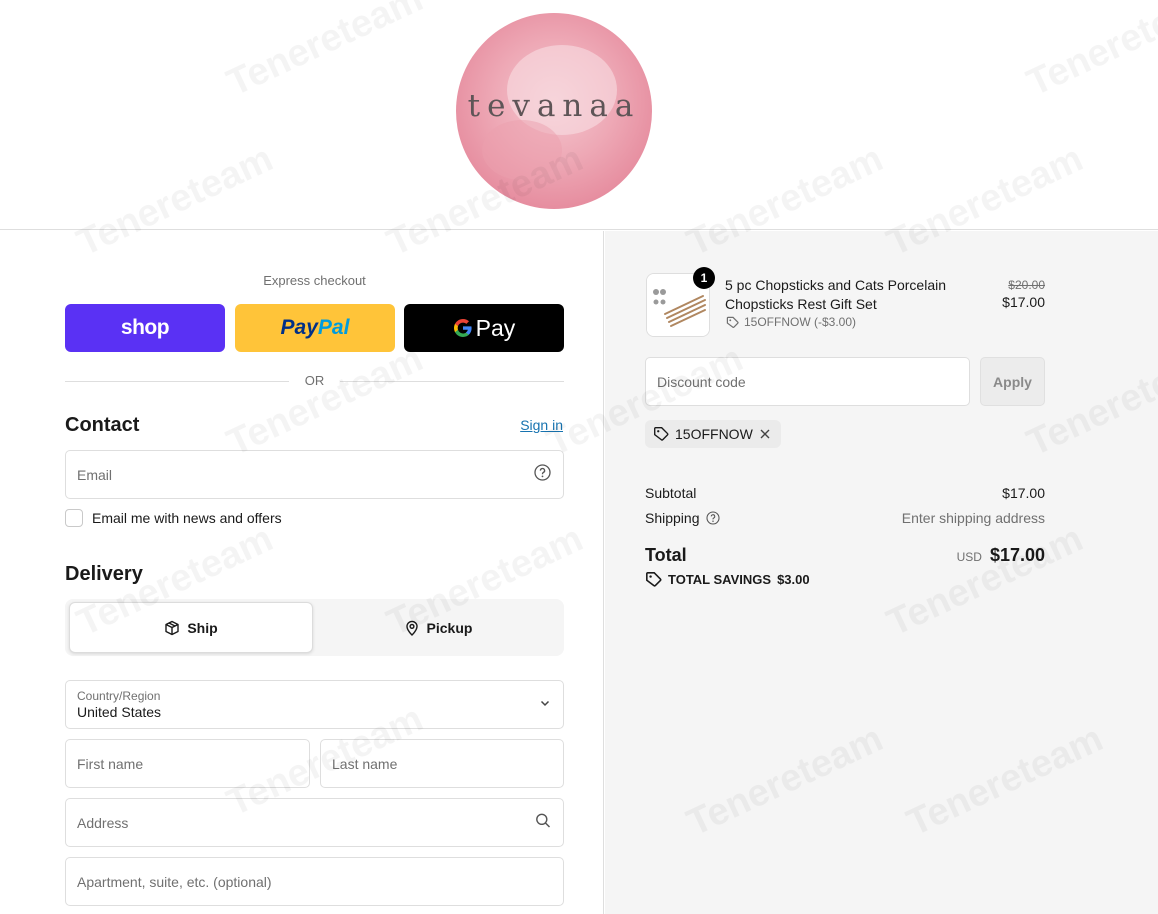 The height and width of the screenshot is (914, 1158). Describe the element at coordinates (807, 381) in the screenshot. I see `discount-code-field: Discount code` at that location.